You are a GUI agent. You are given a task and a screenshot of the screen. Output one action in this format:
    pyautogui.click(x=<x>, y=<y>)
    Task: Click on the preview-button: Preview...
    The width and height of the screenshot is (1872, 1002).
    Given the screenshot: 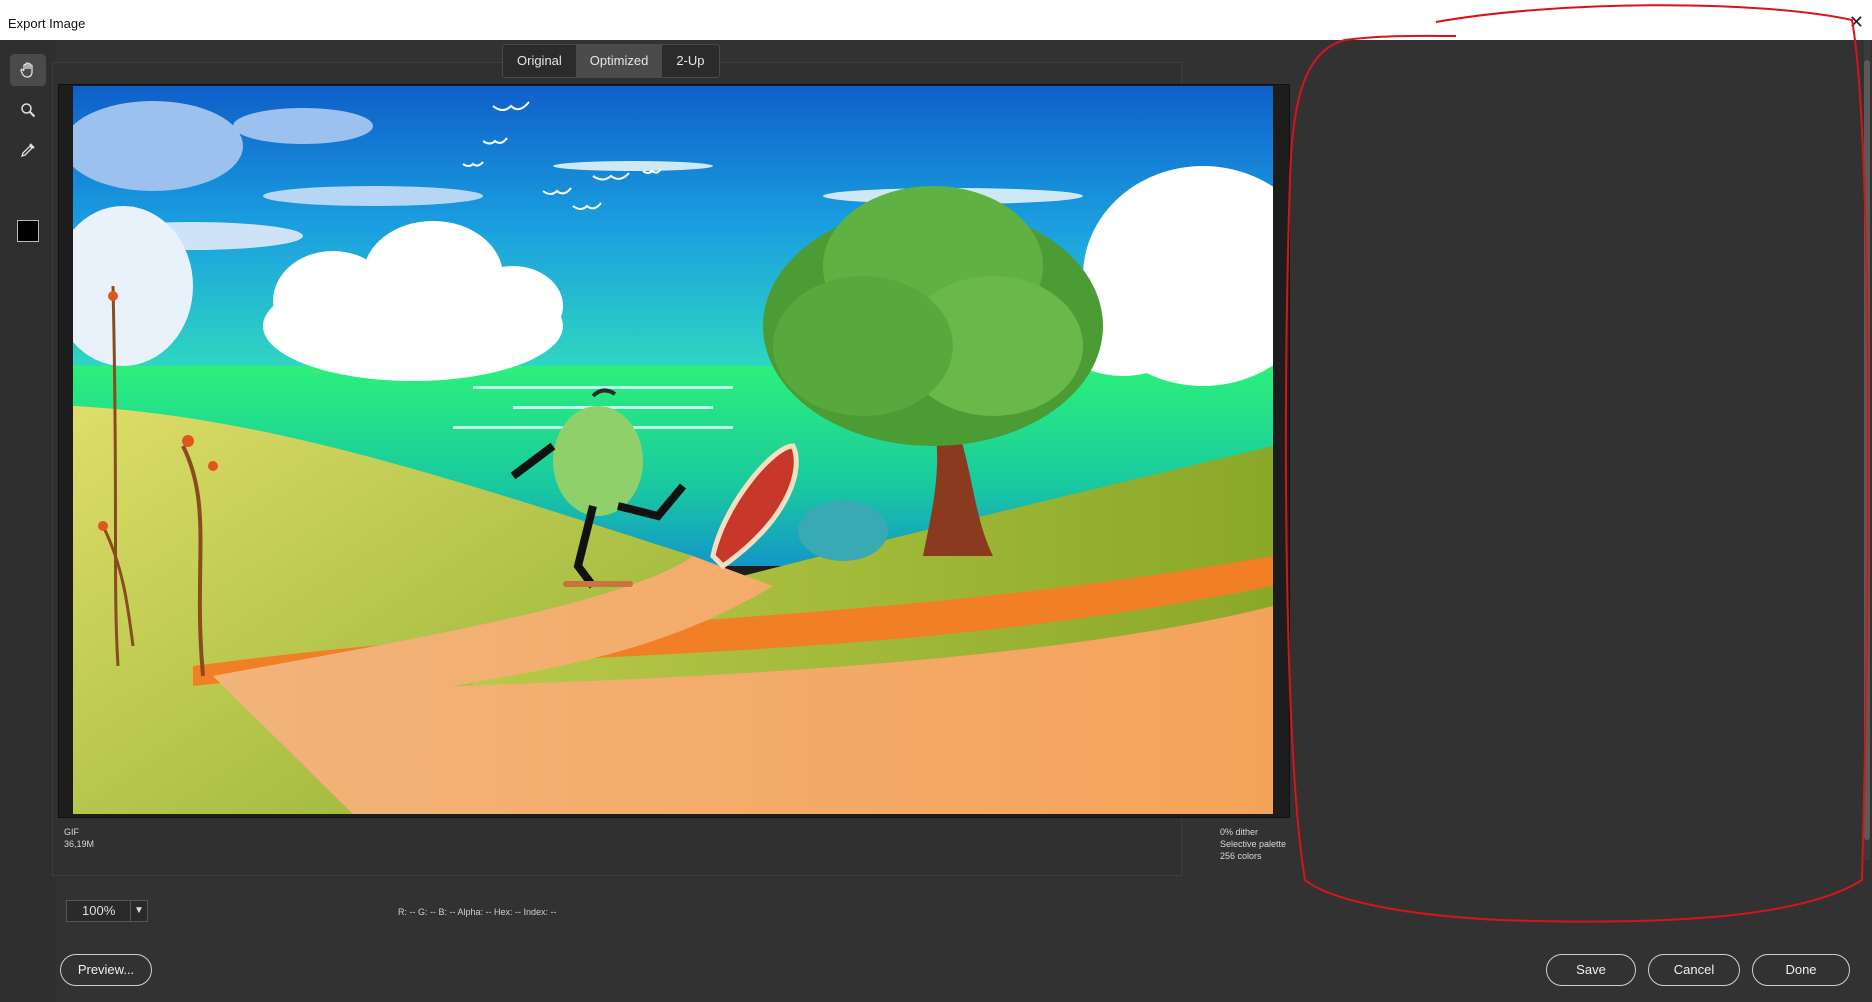 What is the action you would take?
    pyautogui.click(x=106, y=970)
    